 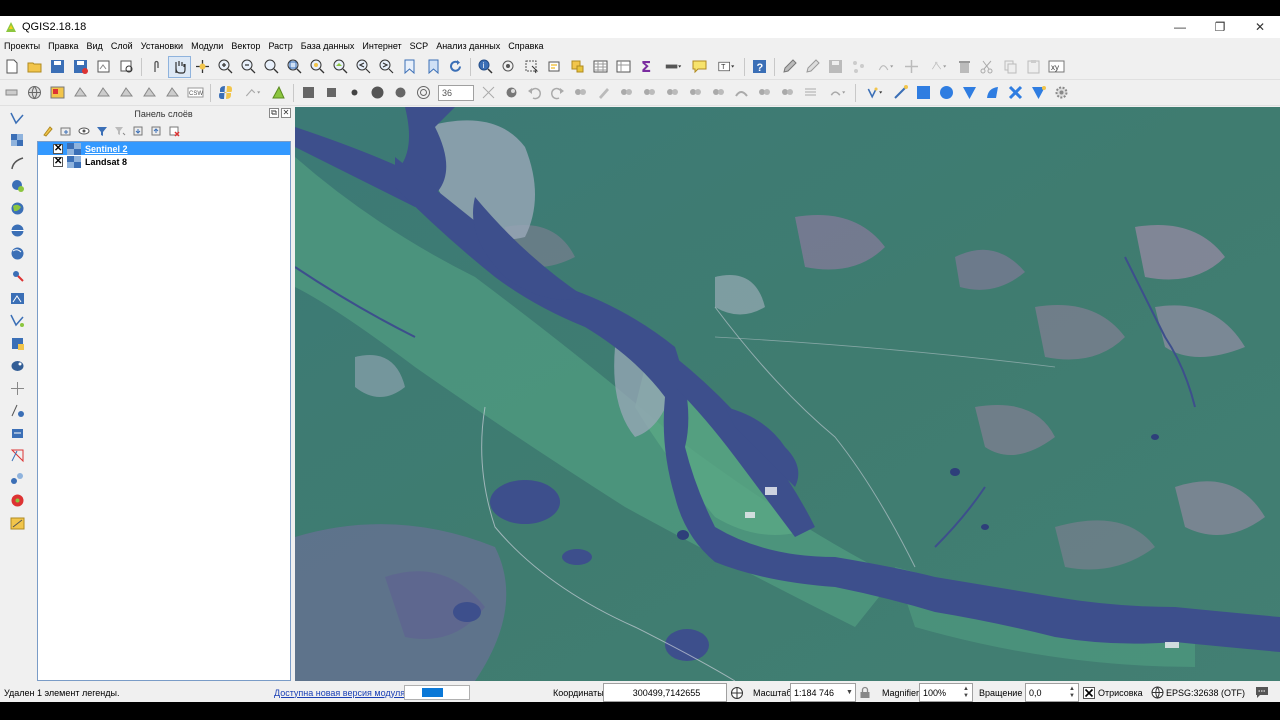 I want to click on scp-plugin-11-button, so click(x=810, y=93).